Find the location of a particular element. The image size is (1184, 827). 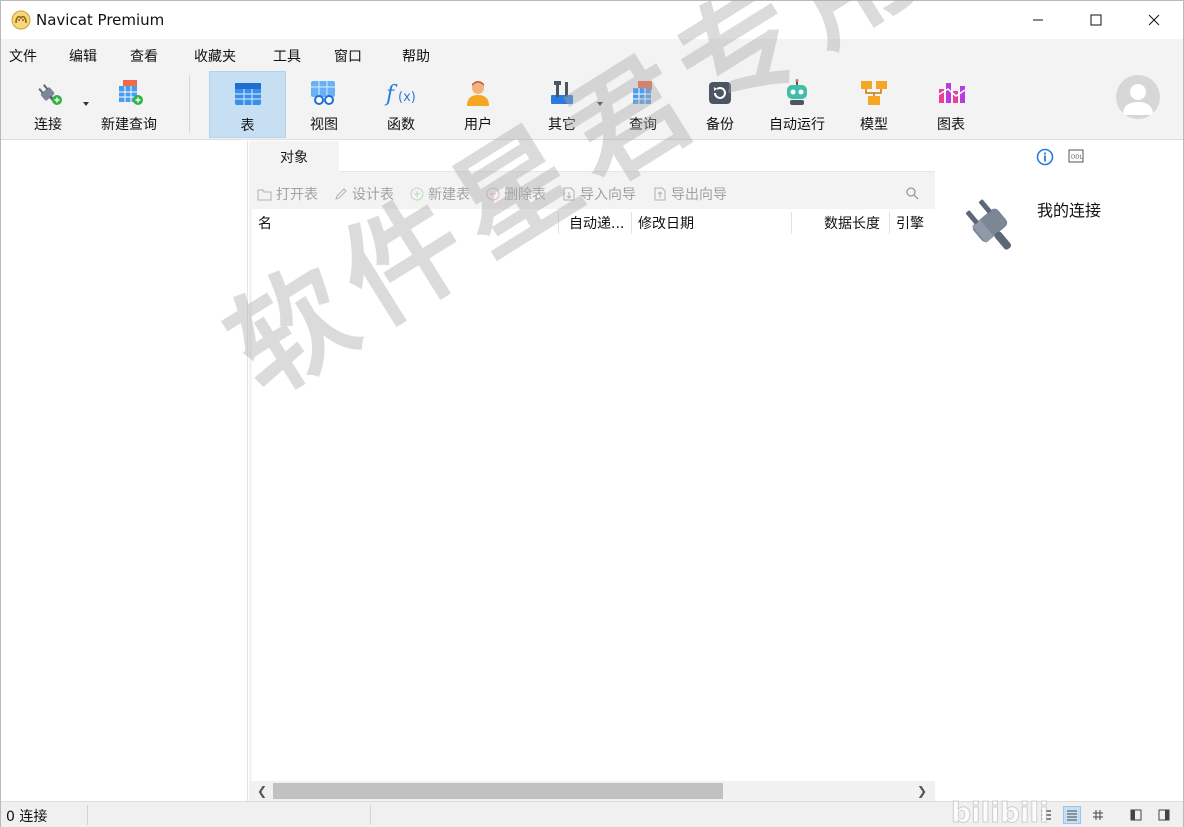

title-bar: Navicat Premium is located at coordinates (592, 20).